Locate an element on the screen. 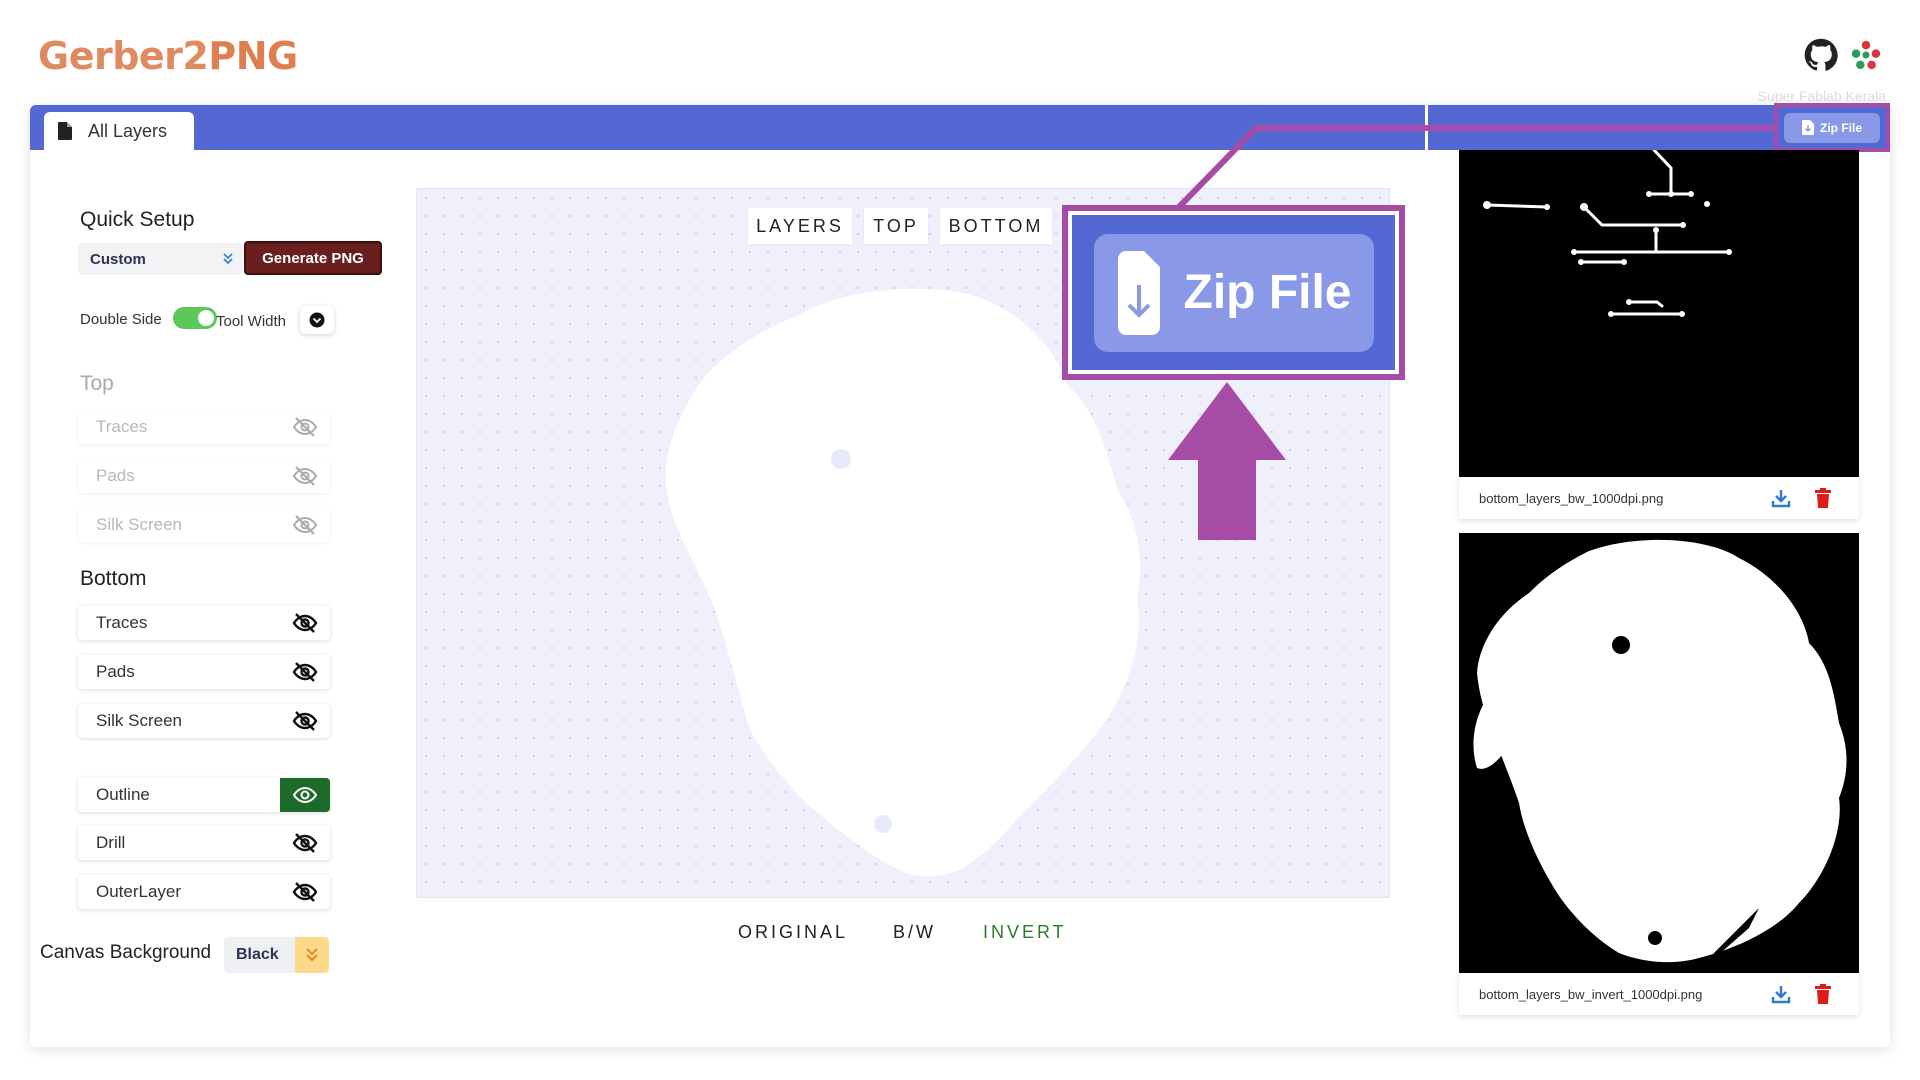 The image size is (1920, 1080). view-bottom-button: BOTTOM is located at coordinates (996, 226).